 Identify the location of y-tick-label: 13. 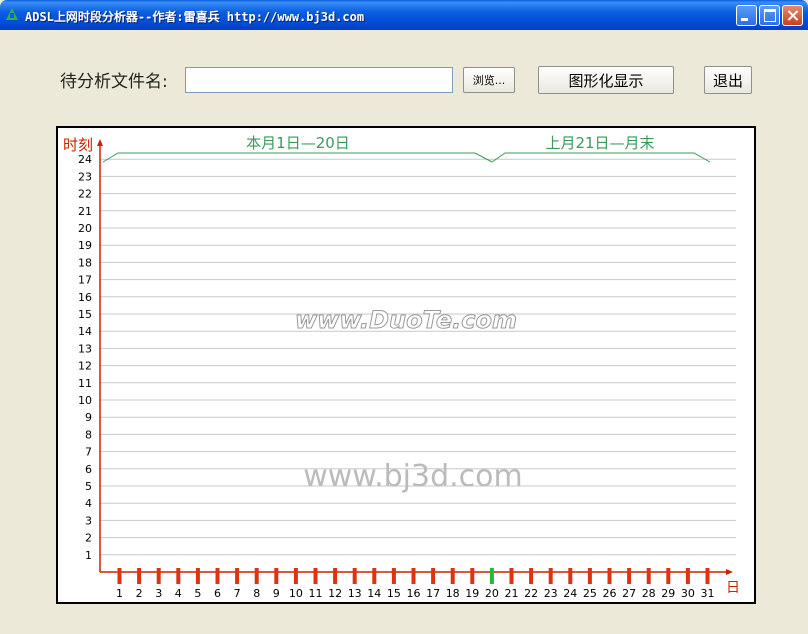
(85, 348).